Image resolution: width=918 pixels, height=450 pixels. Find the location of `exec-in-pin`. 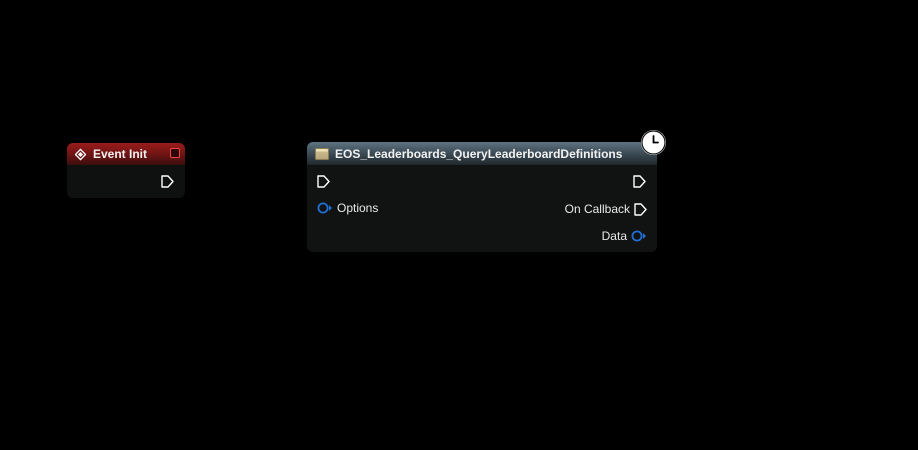

exec-in-pin is located at coordinates (323, 181).